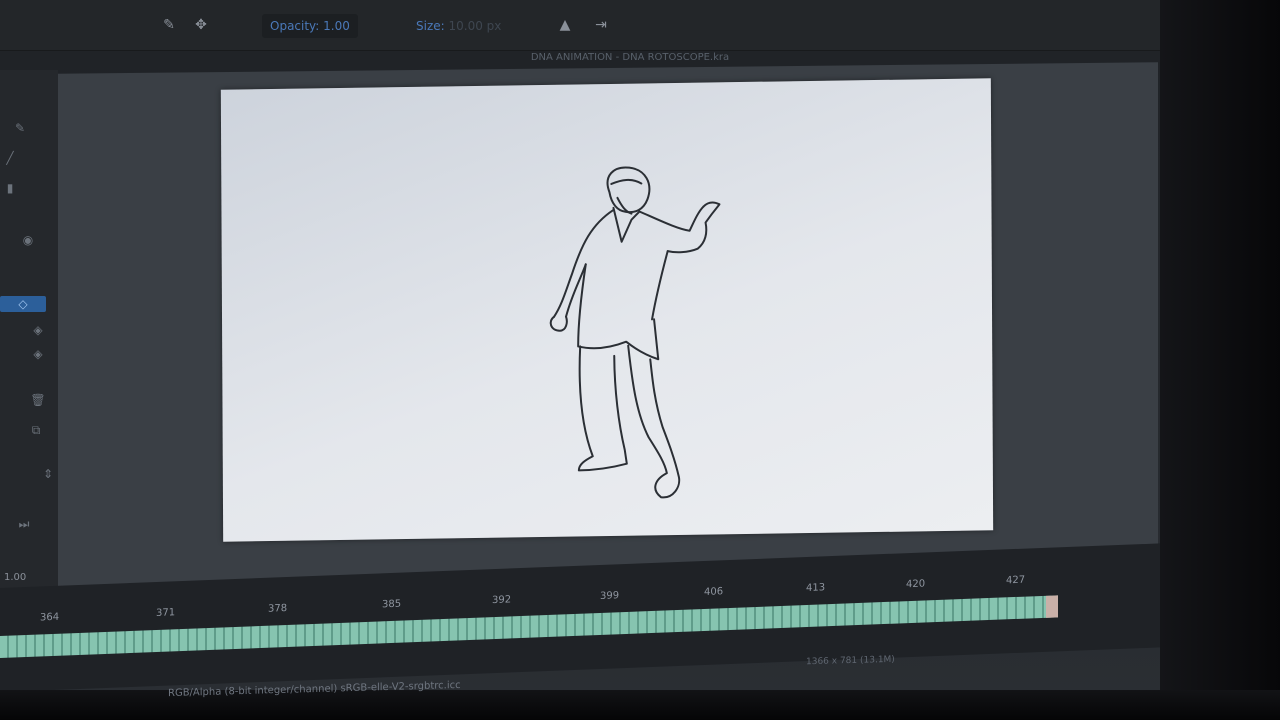 This screenshot has height=720, width=1280. Describe the element at coordinates (336, 26) in the screenshot. I see `opacity-value: 1.00` at that location.